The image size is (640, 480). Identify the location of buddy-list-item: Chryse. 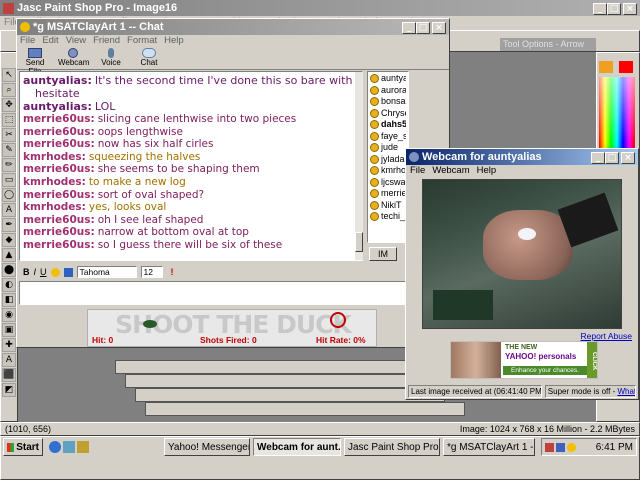
(388, 114).